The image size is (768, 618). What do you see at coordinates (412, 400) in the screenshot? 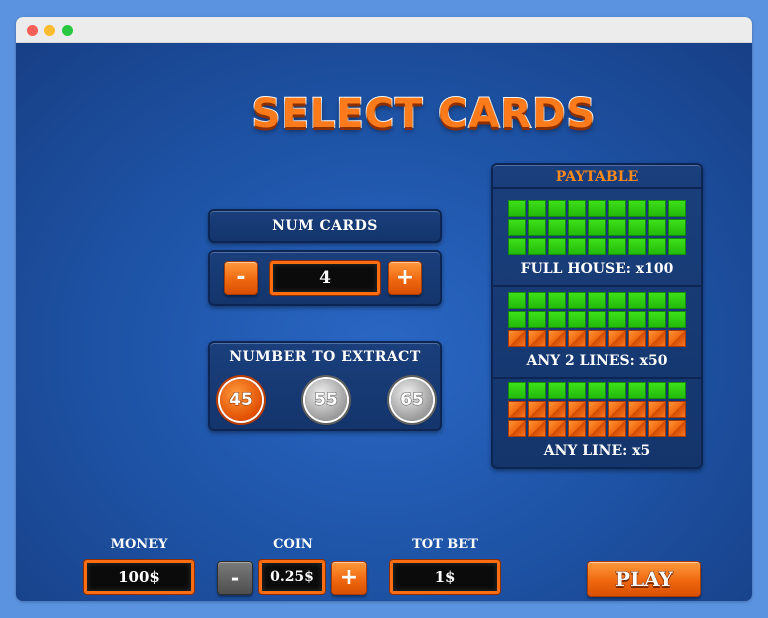
I see `extract-option-65: 65` at bounding box center [412, 400].